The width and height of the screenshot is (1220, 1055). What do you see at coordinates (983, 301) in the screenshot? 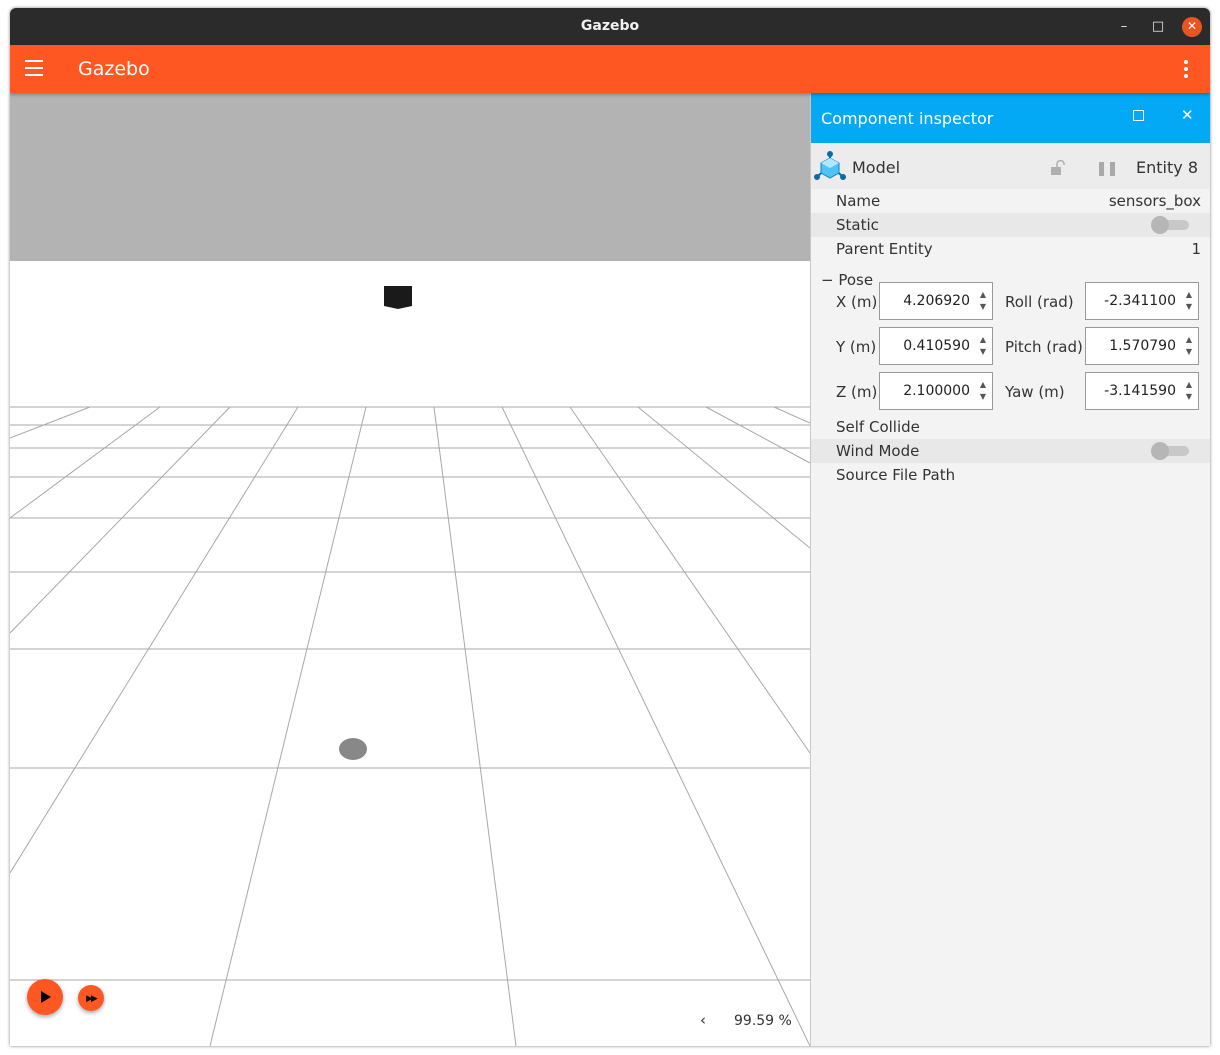
I see `x-spinner-icon: ▲ ▼` at bounding box center [983, 301].